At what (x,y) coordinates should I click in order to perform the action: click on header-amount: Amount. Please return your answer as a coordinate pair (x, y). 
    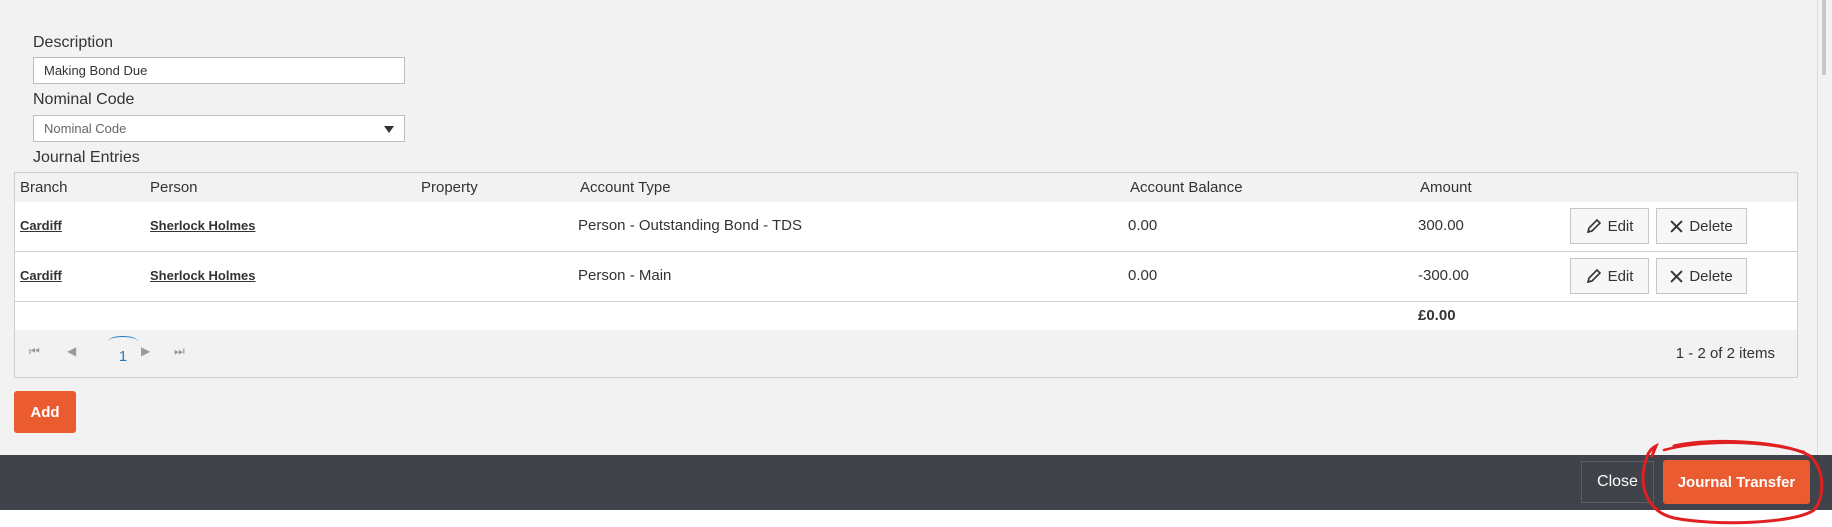
    Looking at the image, I should click on (1446, 187).